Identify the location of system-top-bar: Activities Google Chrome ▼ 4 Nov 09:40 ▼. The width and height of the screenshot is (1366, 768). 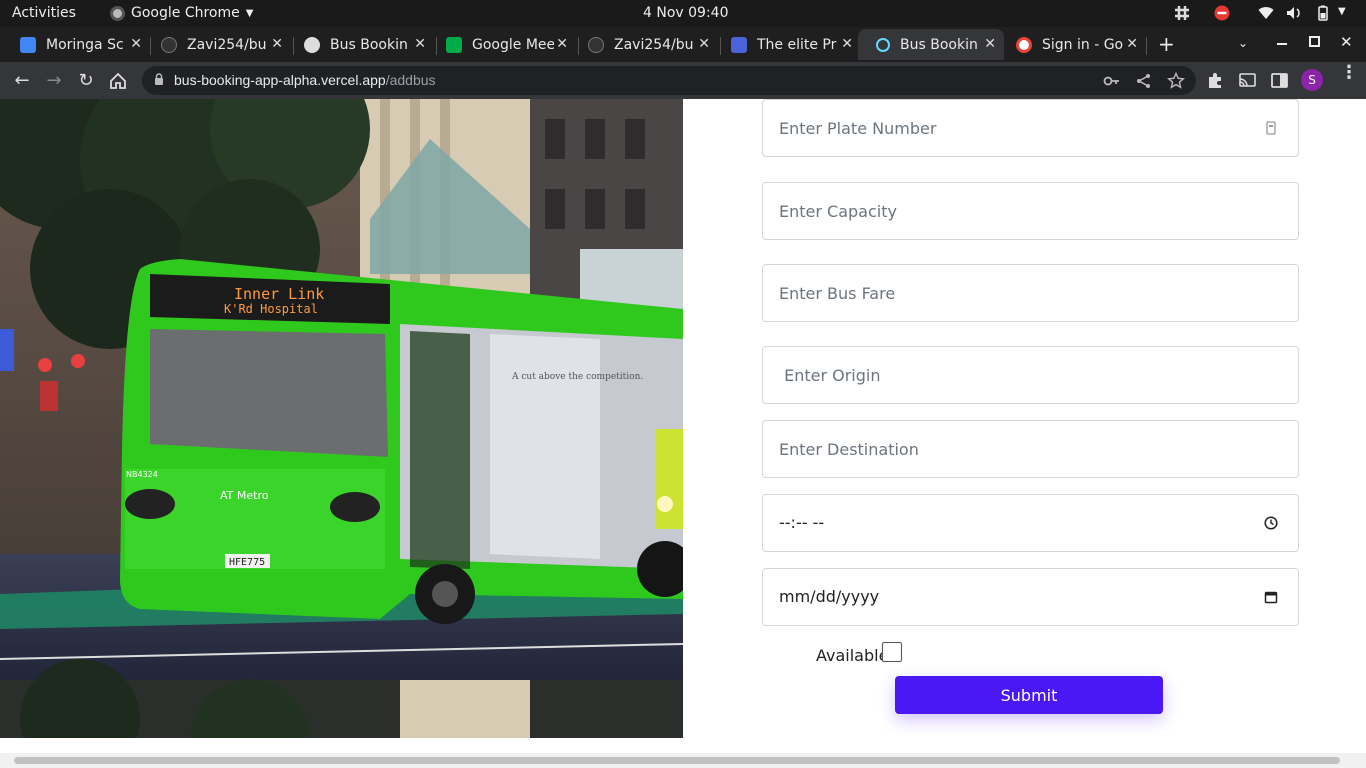
(683, 13).